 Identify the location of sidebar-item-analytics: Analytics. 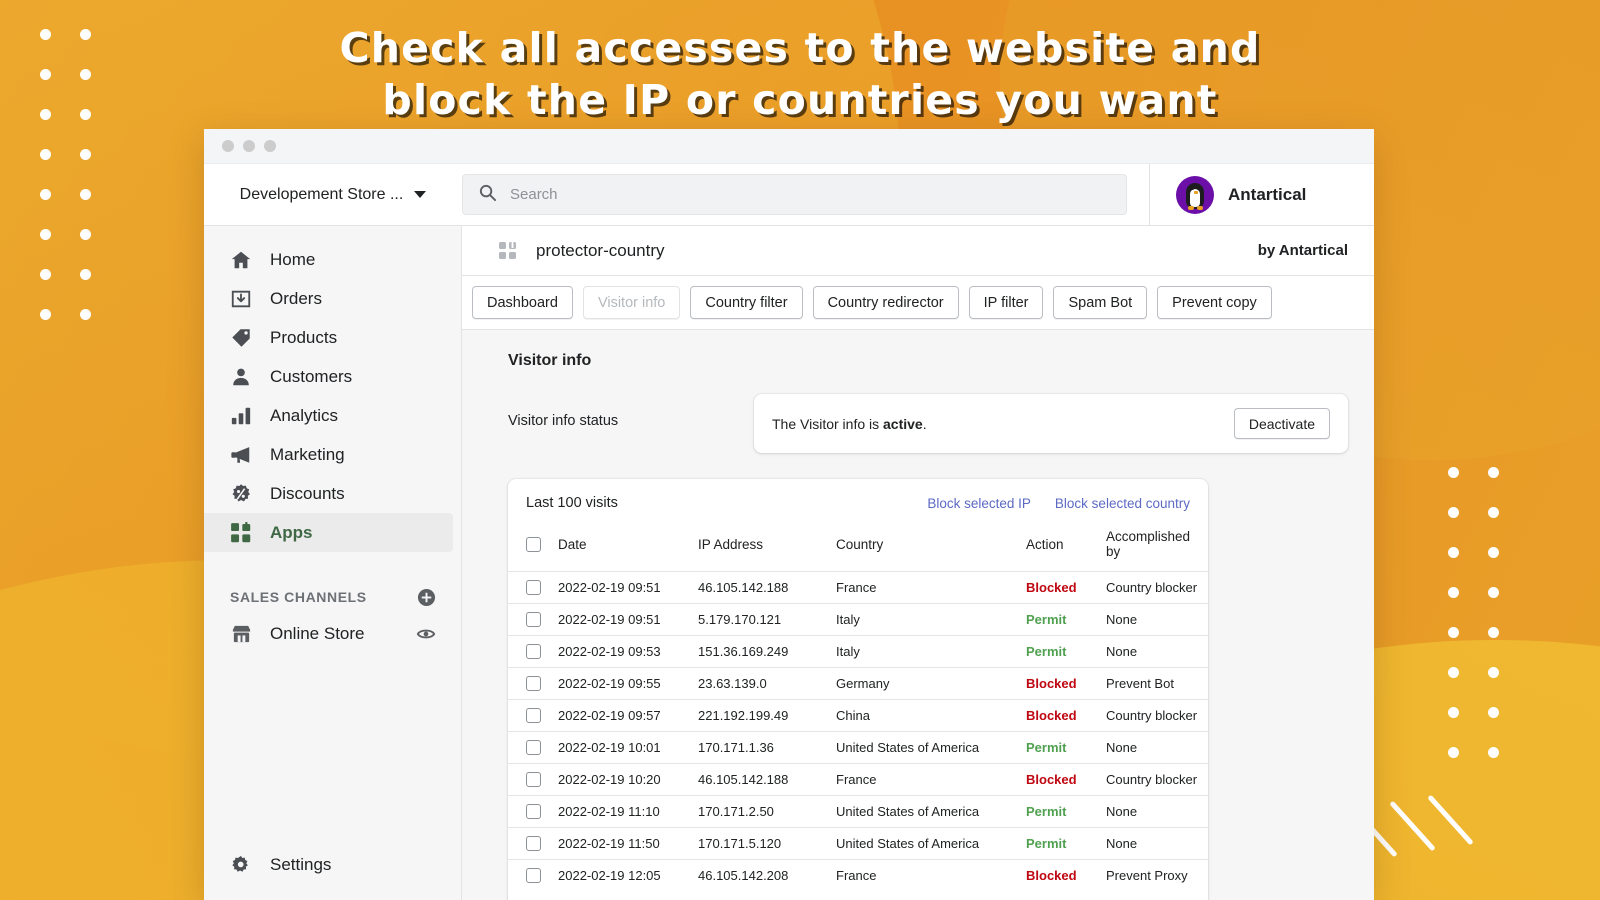
(328, 415).